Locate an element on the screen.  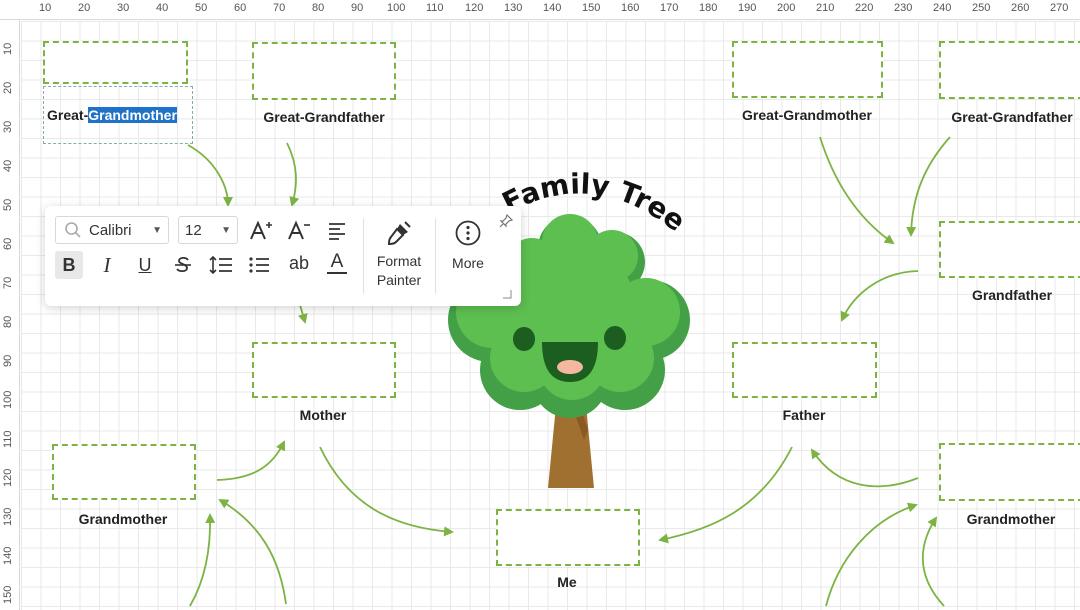
label-great-grandmother-left: Great-Grandmother is located at coordinates (112, 115).